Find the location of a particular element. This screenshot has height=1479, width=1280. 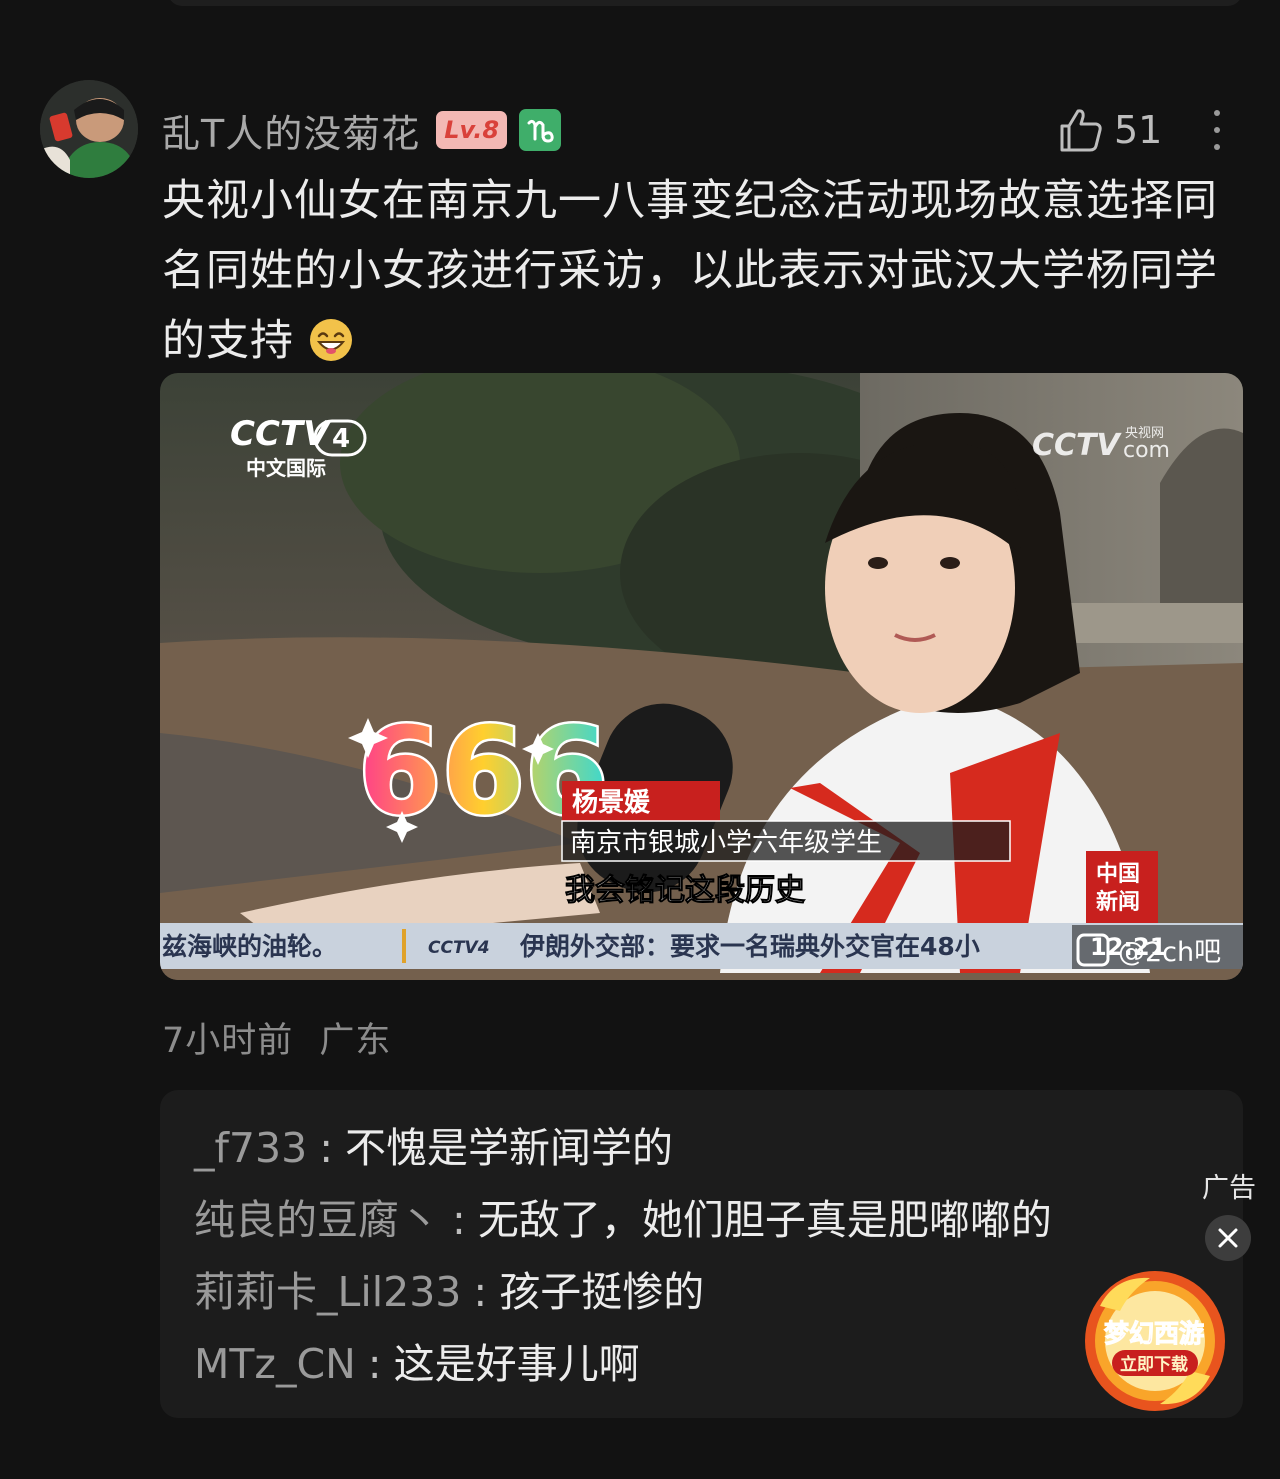

level-badge: Lv.8 is located at coordinates (472, 130).